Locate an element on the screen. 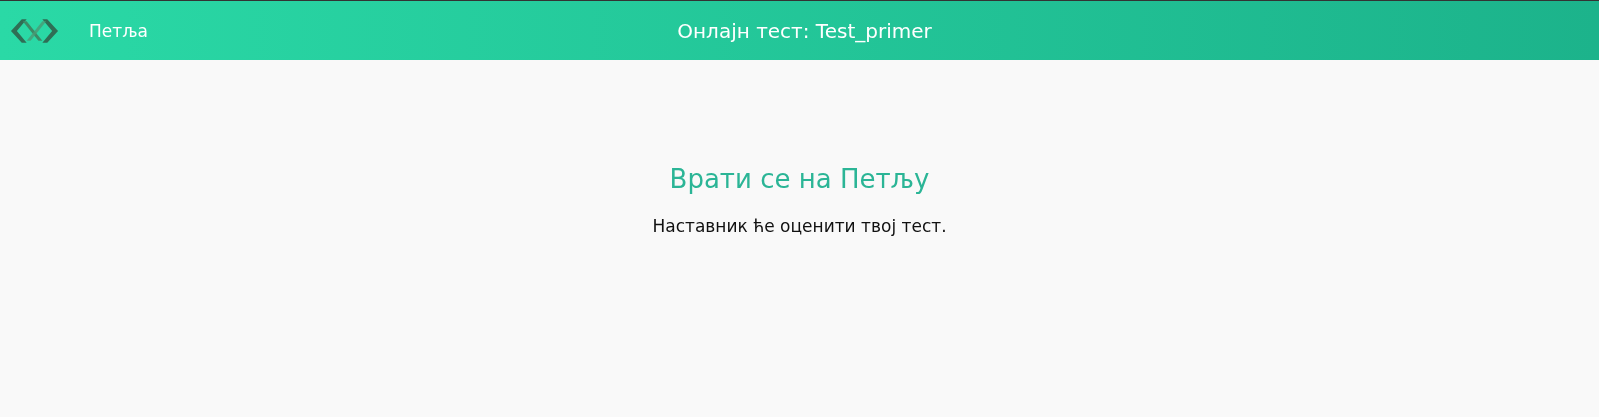  message-text: Наставник ће оценити твој тест. is located at coordinates (799, 226).